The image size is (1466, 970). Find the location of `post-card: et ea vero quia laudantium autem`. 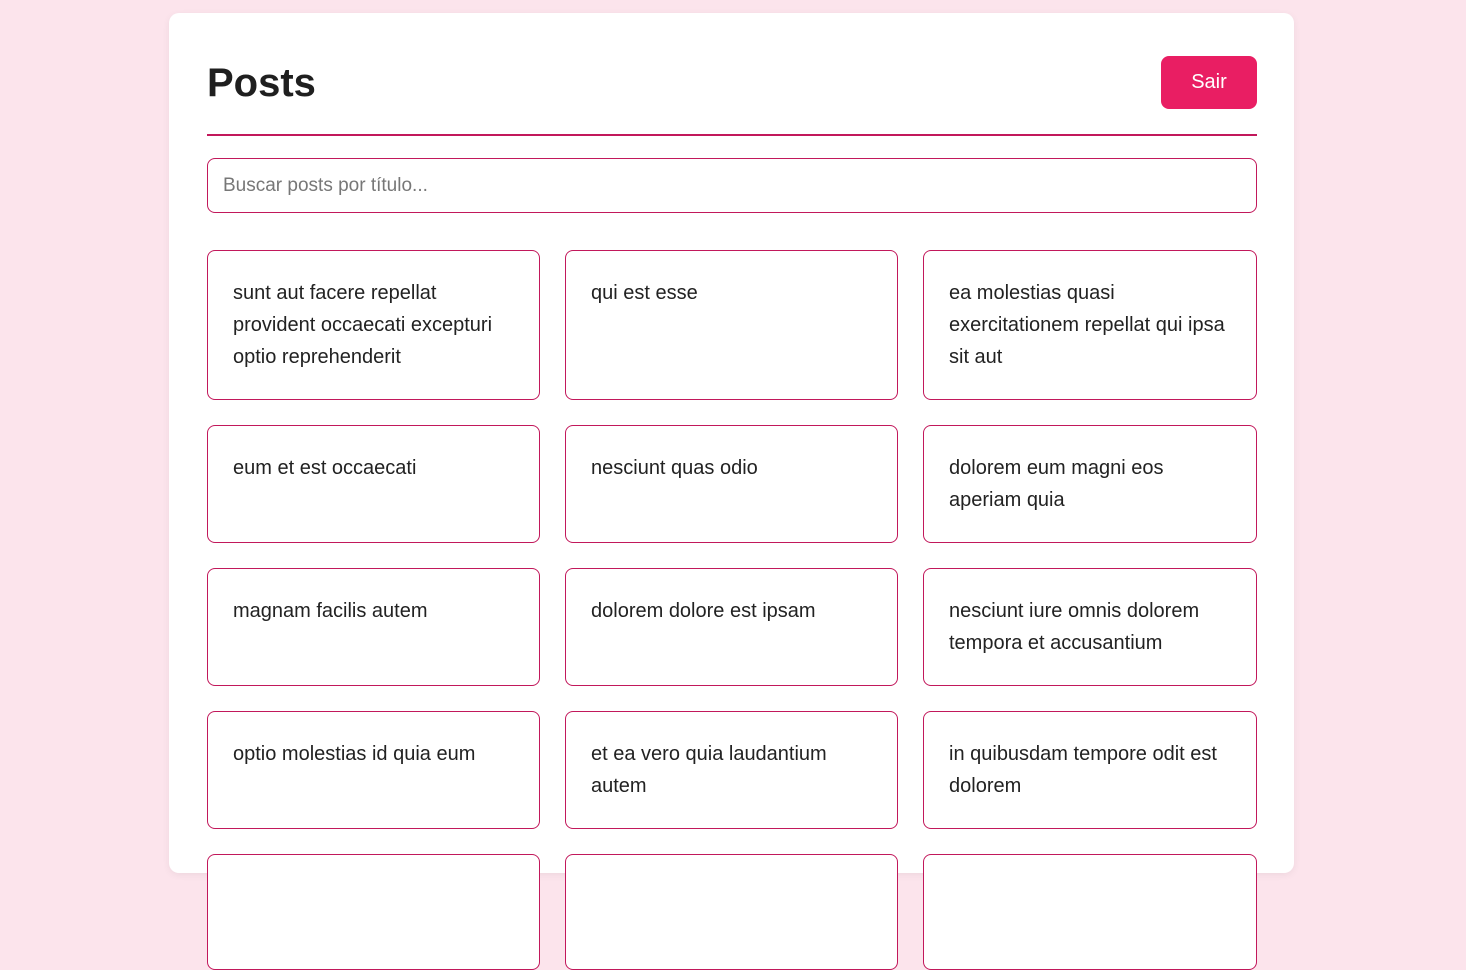

post-card: et ea vero quia laudantium autem is located at coordinates (731, 770).